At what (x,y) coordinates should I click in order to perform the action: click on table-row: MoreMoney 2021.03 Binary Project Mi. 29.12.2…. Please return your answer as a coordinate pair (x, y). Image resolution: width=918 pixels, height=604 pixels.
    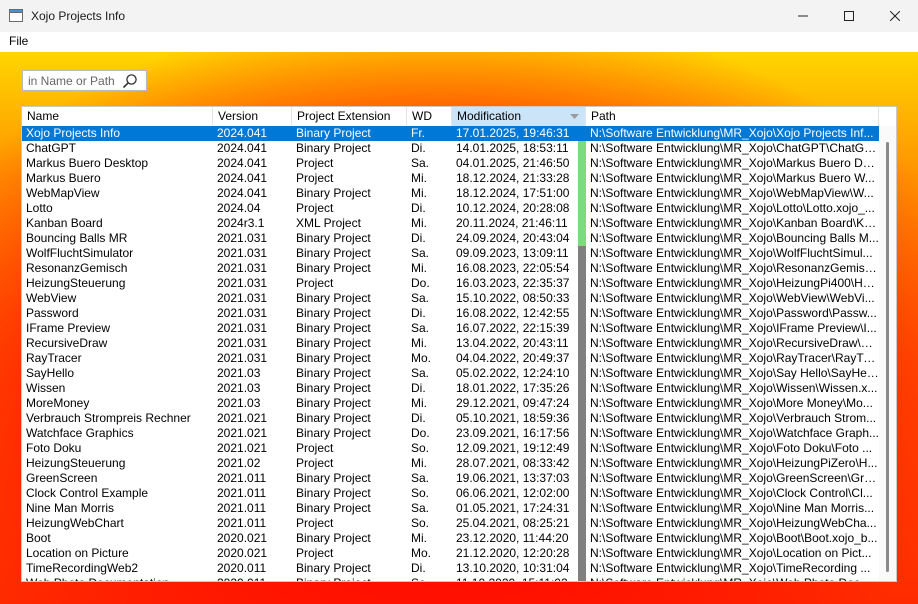
    Looking at the image, I should click on (450, 403).